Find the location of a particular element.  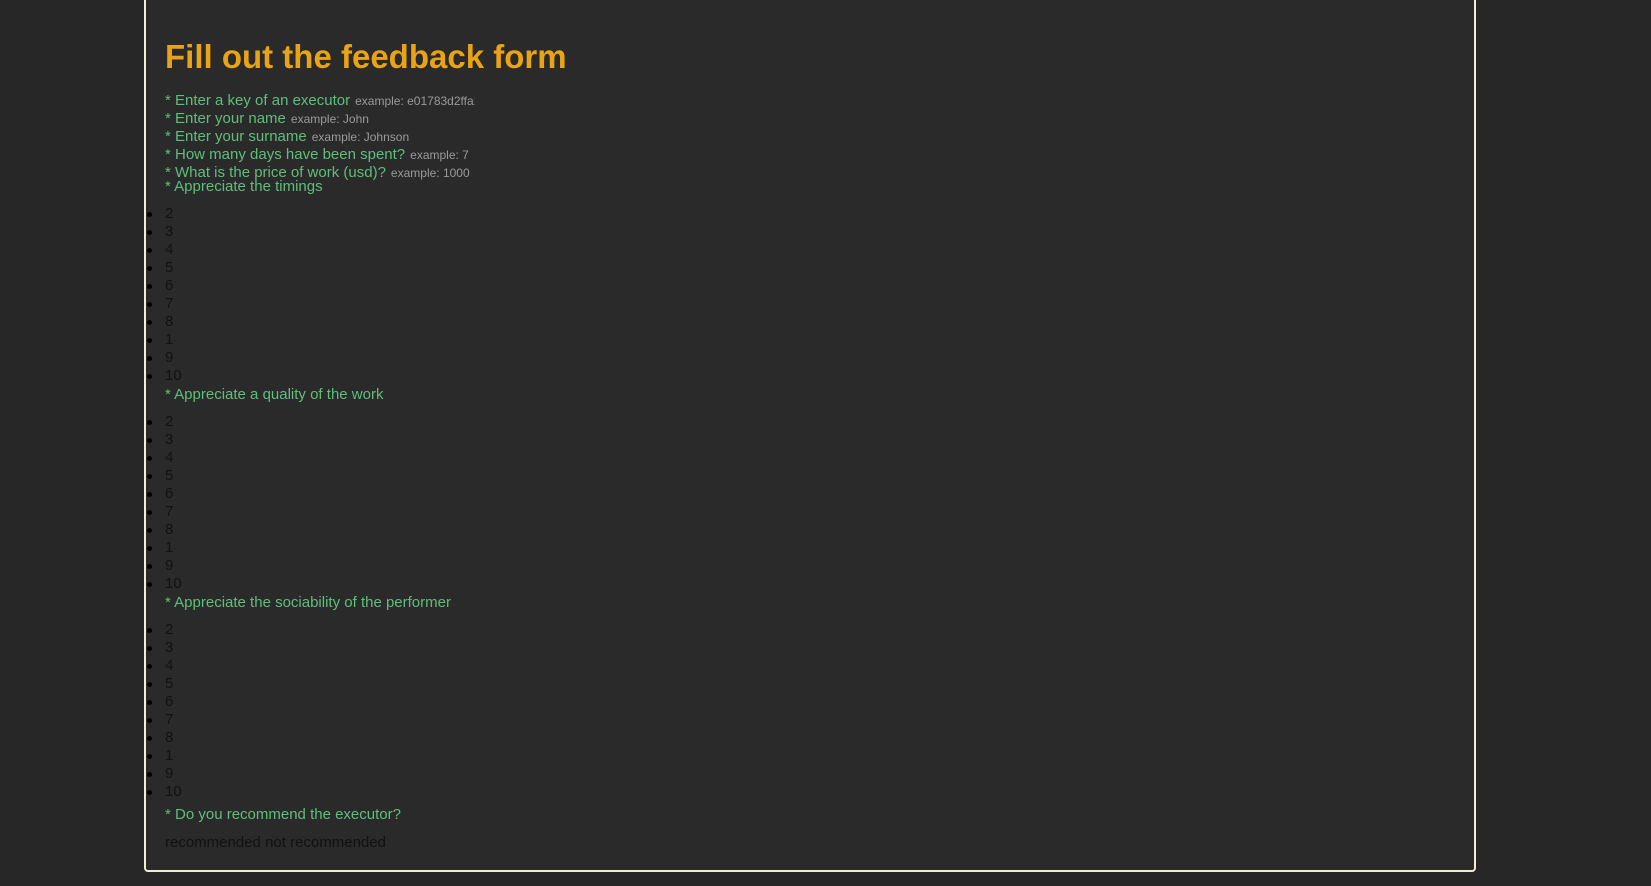

timings-rating-option: 1 is located at coordinates (164, 340).